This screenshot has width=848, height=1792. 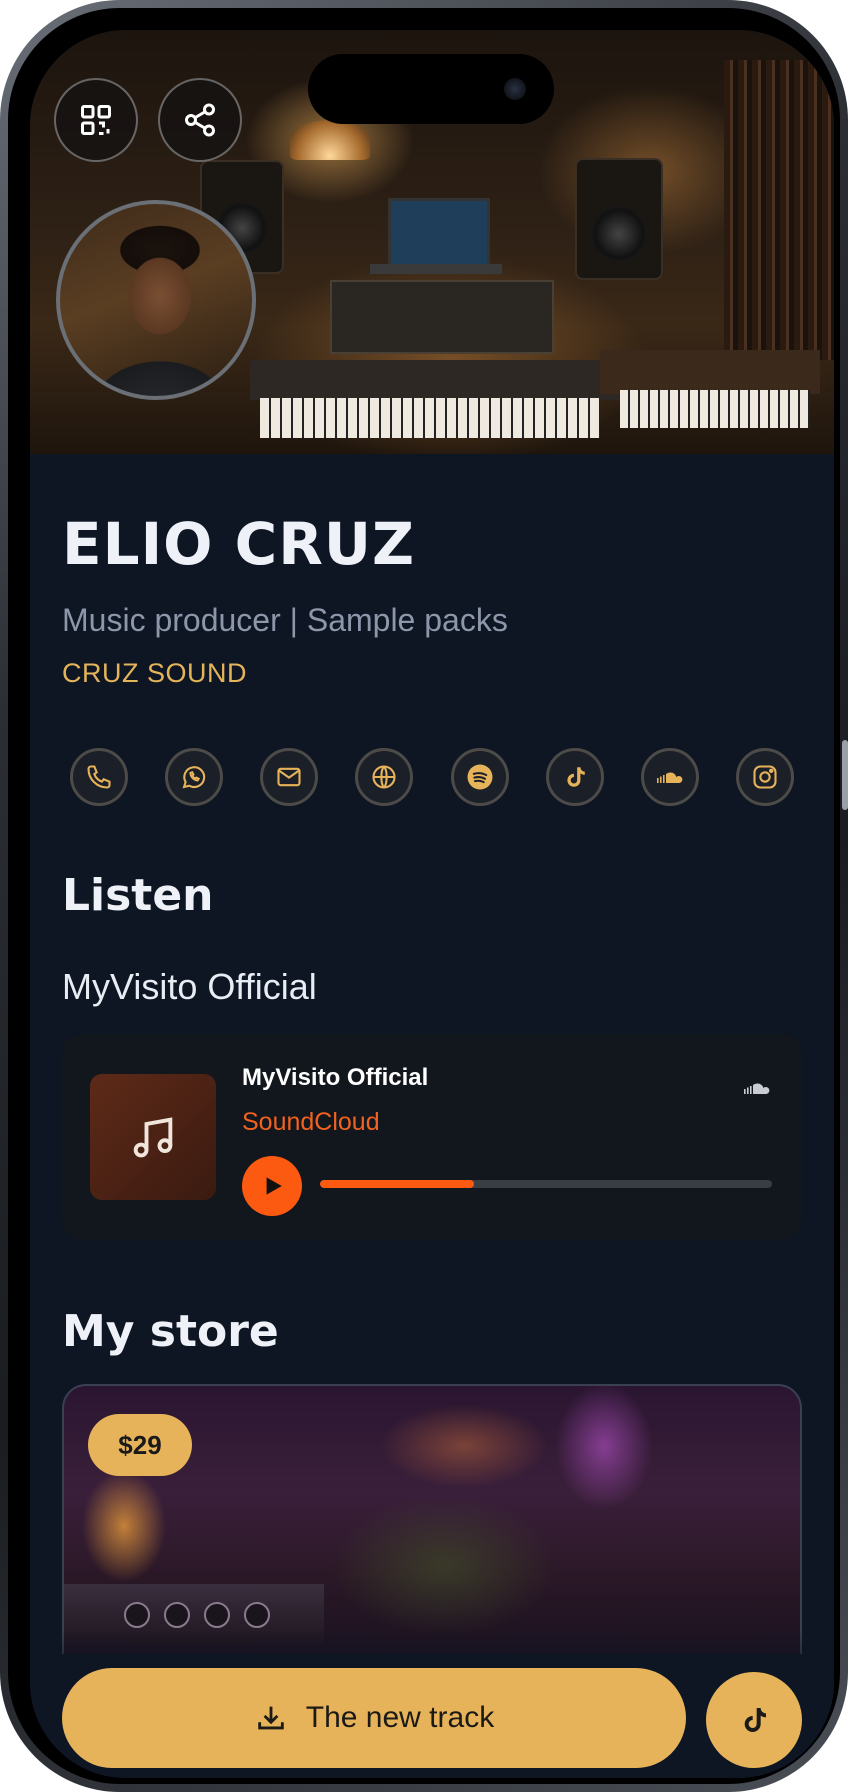 I want to click on soundcloud-logo, so click(x=757, y=1090).